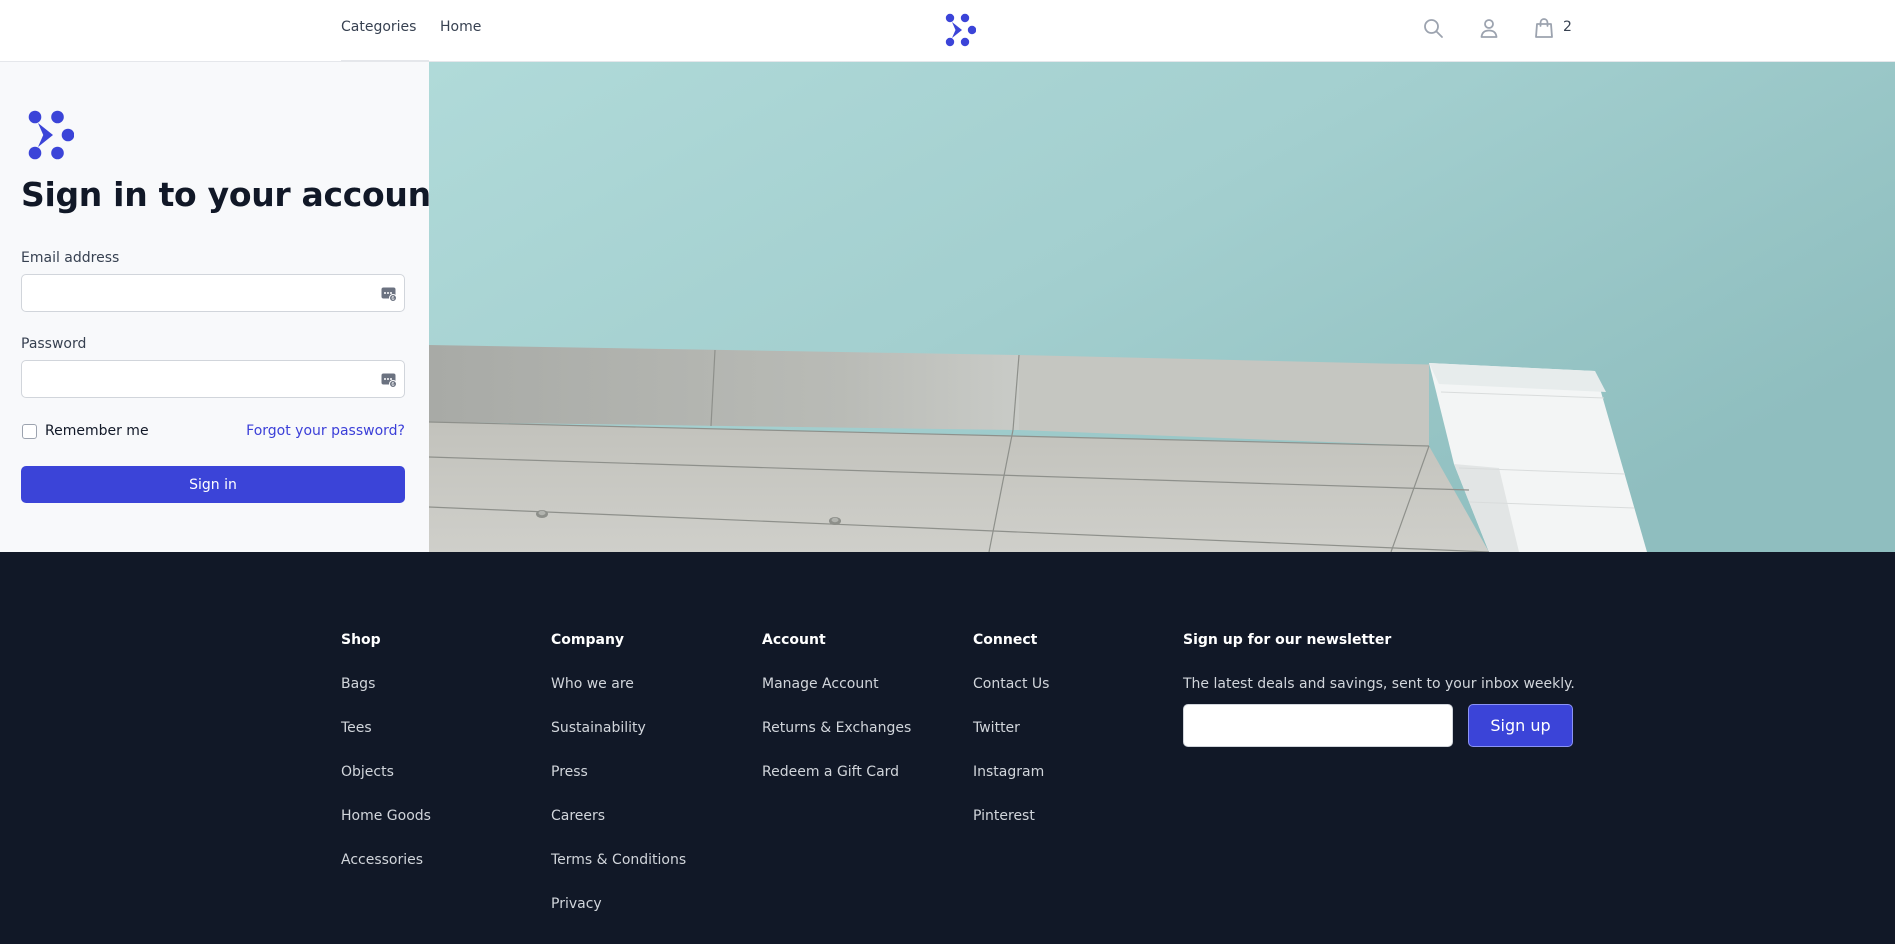 The height and width of the screenshot is (944, 1895). Describe the element at coordinates (361, 640) in the screenshot. I see `footer-col-title-shop: Shop` at that location.